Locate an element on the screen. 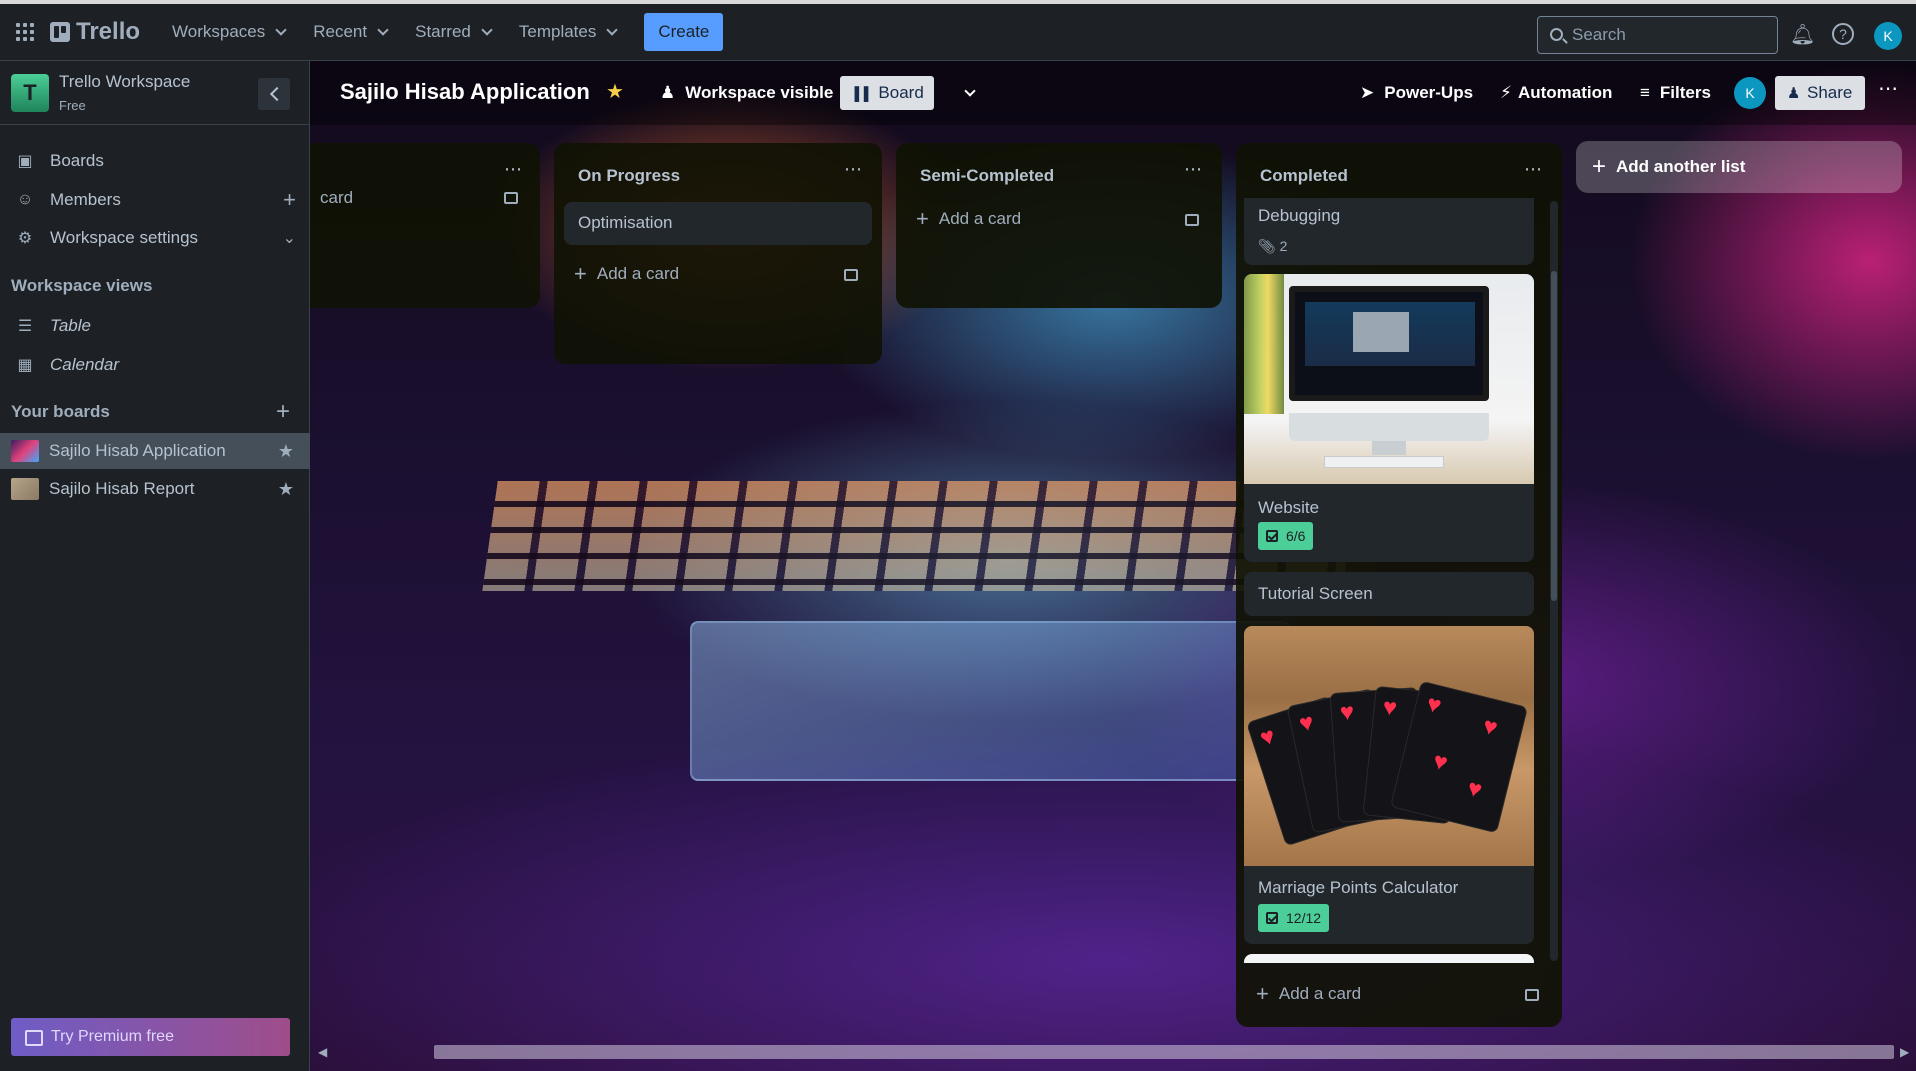 This screenshot has width=1916, height=1071. collapse-sidebar-button is located at coordinates (274, 94).